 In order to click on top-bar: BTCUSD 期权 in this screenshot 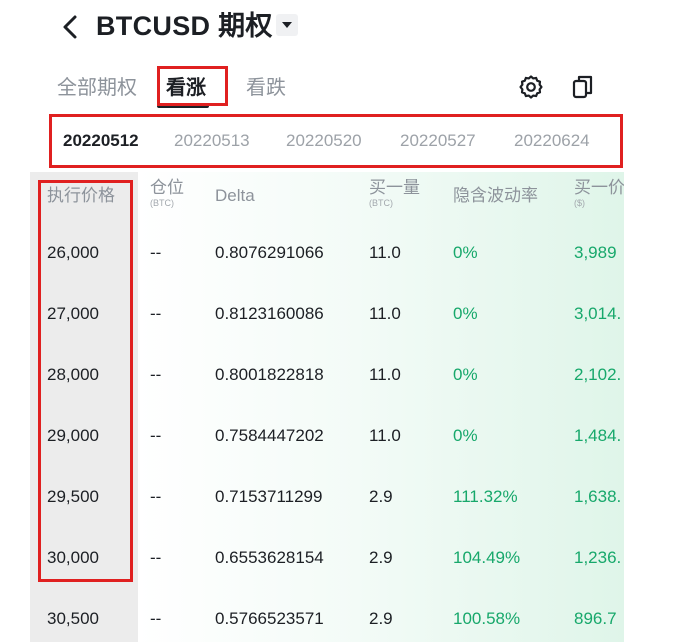, I will do `click(341, 28)`.